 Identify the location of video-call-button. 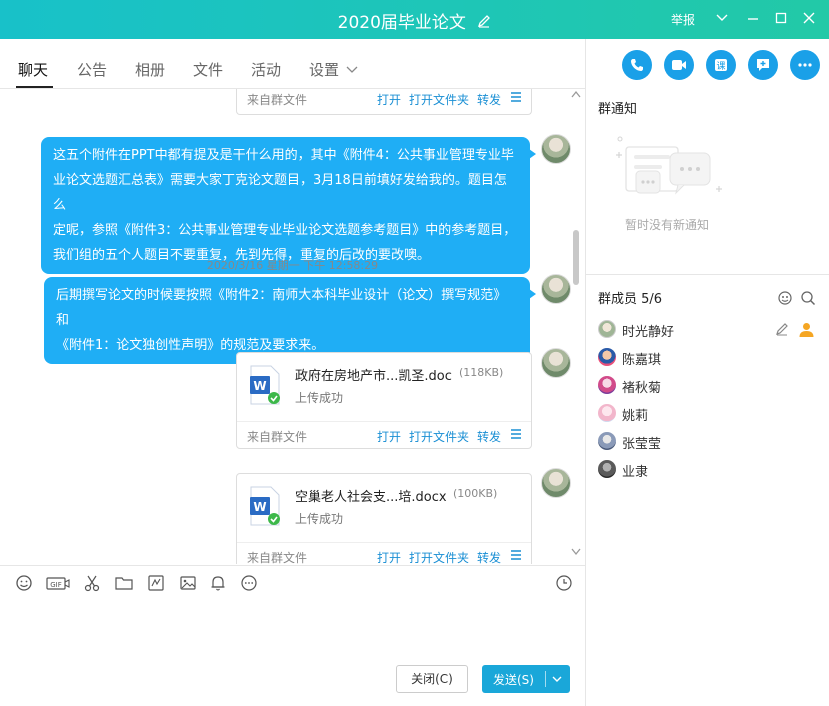
(679, 65).